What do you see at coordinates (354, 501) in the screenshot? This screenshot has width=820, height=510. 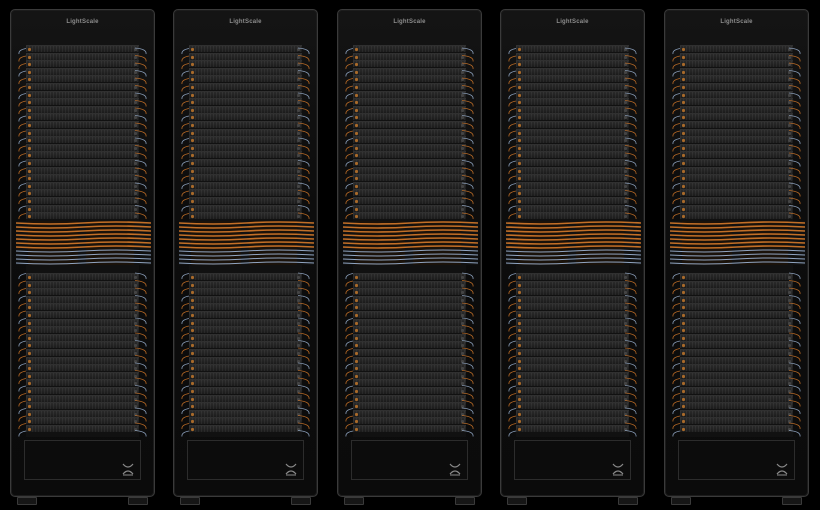 I see `rack-foot-left` at bounding box center [354, 501].